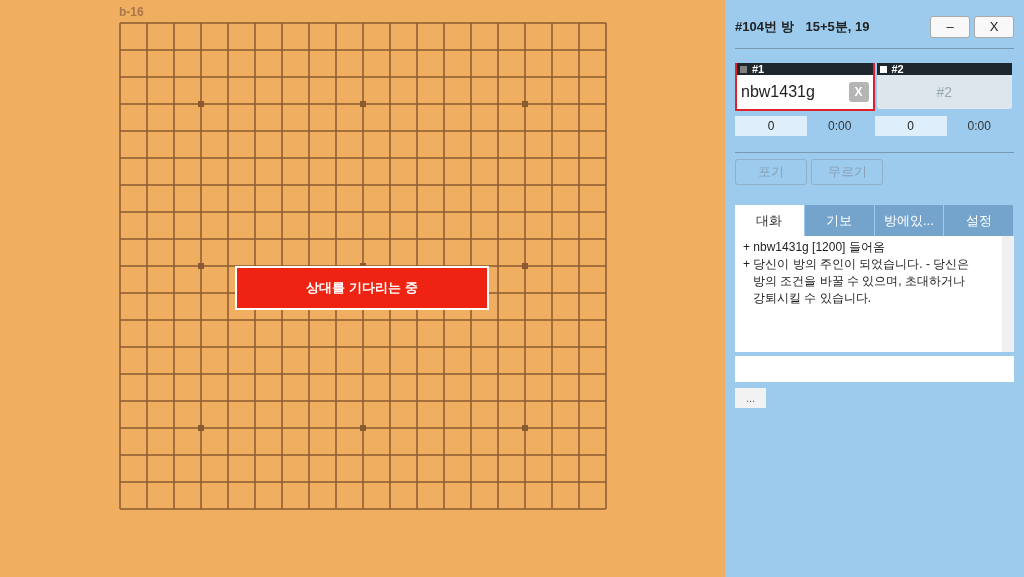 The width and height of the screenshot is (1024, 577). I want to click on board-label: b-16, so click(131, 12).